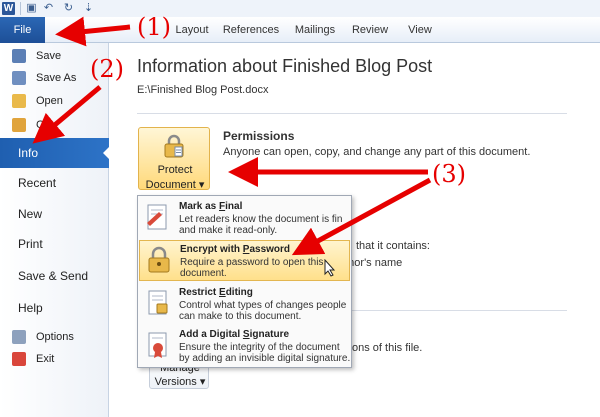  I want to click on arrow-step-3-to-menu, so click(361, 216).